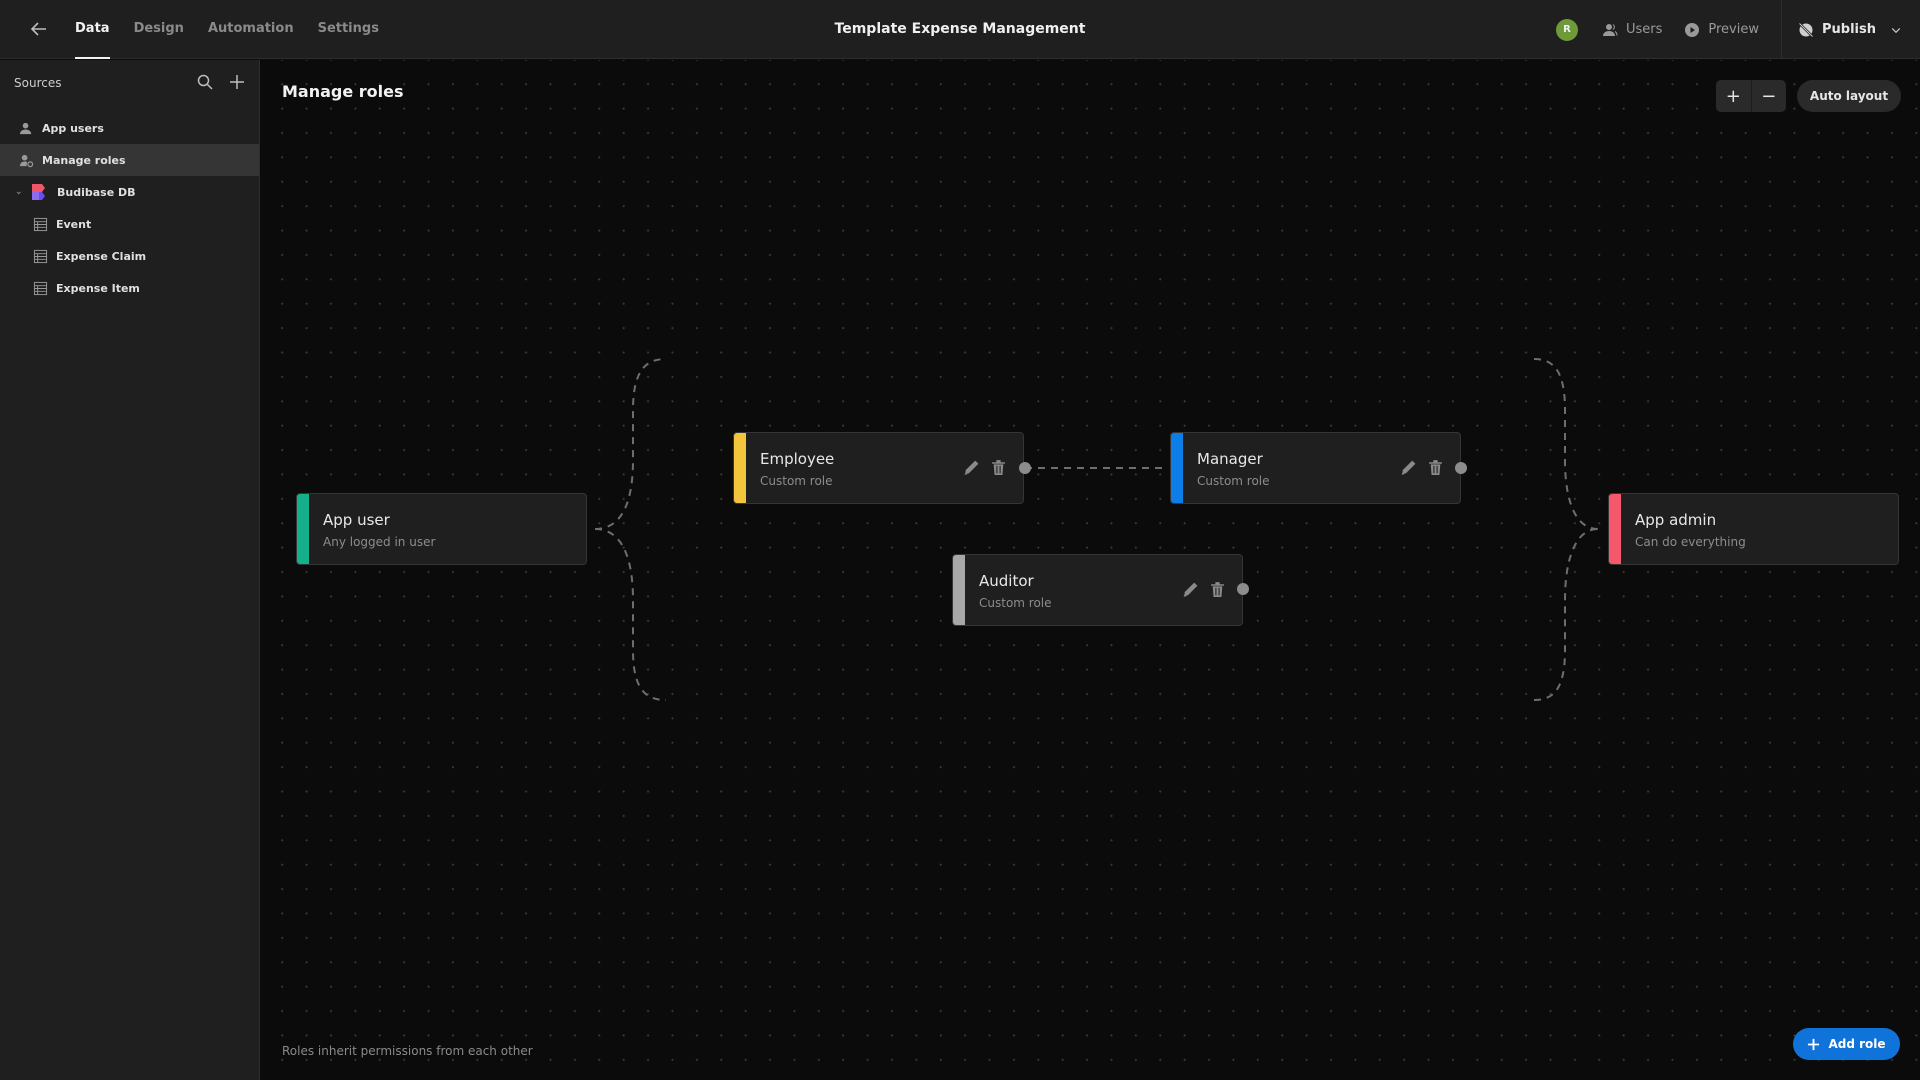  What do you see at coordinates (20, 192) in the screenshot?
I see `chevron-down-icon: ⌄` at bounding box center [20, 192].